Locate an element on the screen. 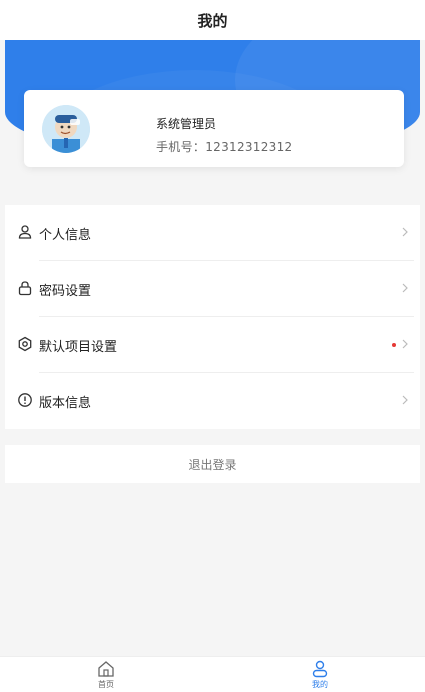 The image size is (425, 692). menu-item-version-info: 版本信息 is located at coordinates (212, 401).